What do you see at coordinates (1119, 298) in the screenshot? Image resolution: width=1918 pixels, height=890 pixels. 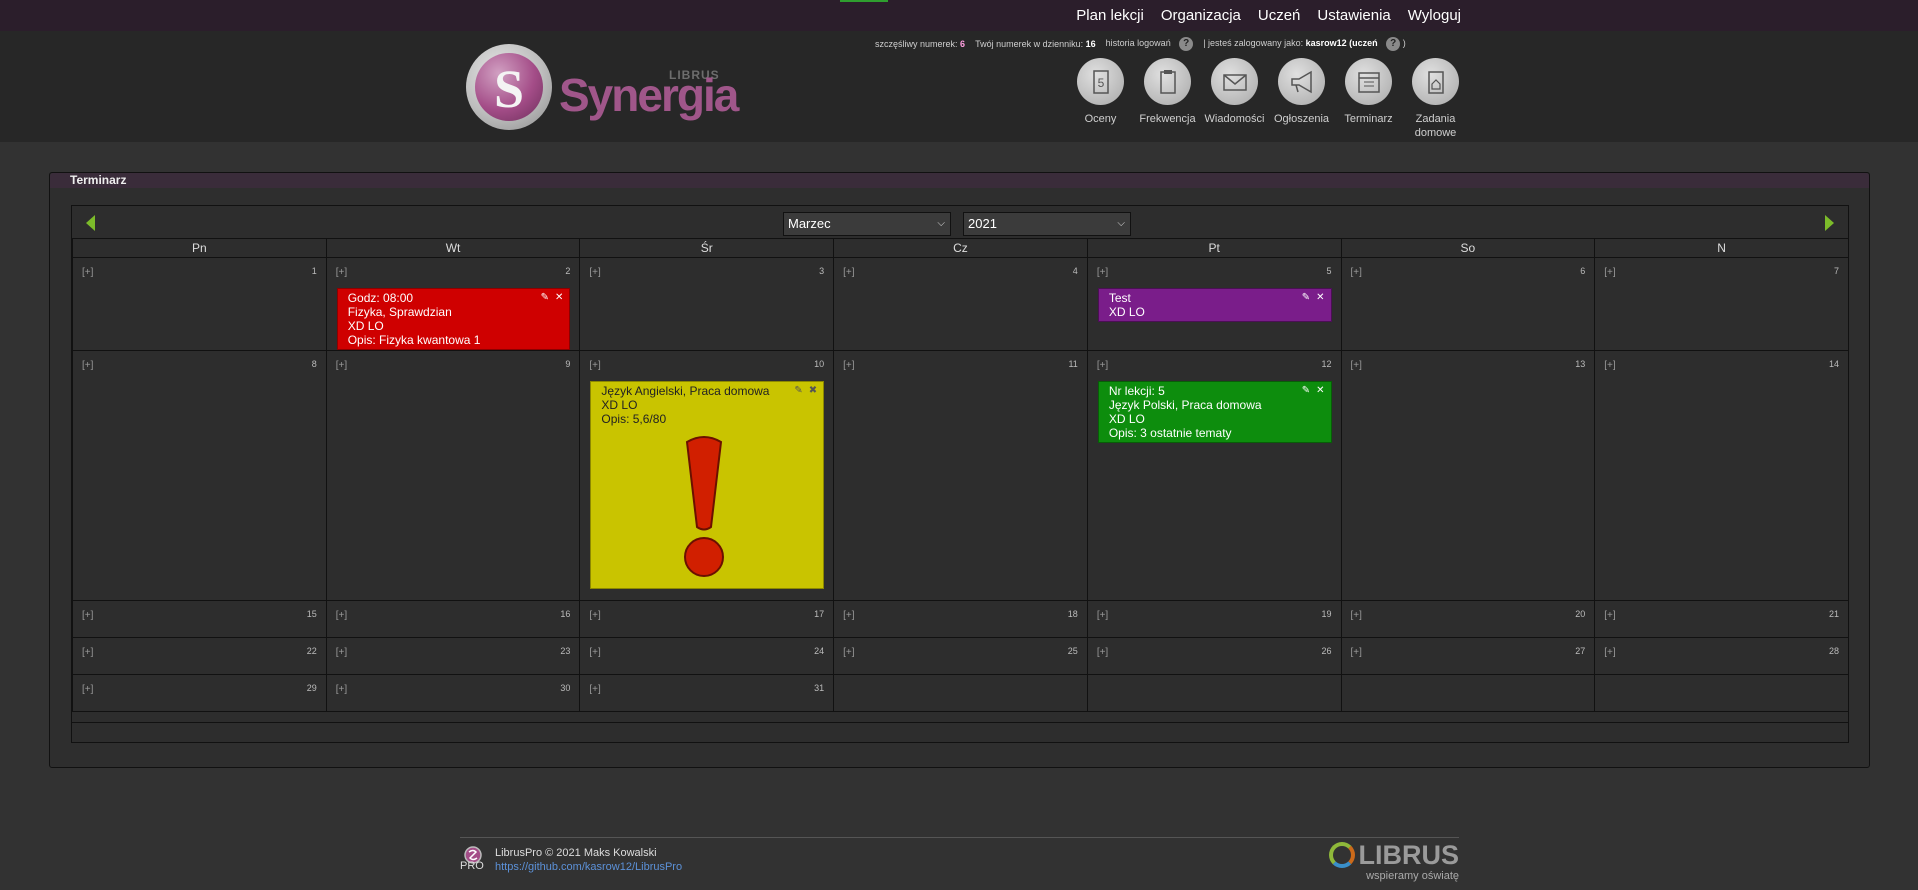 I see `event-line: Test` at bounding box center [1119, 298].